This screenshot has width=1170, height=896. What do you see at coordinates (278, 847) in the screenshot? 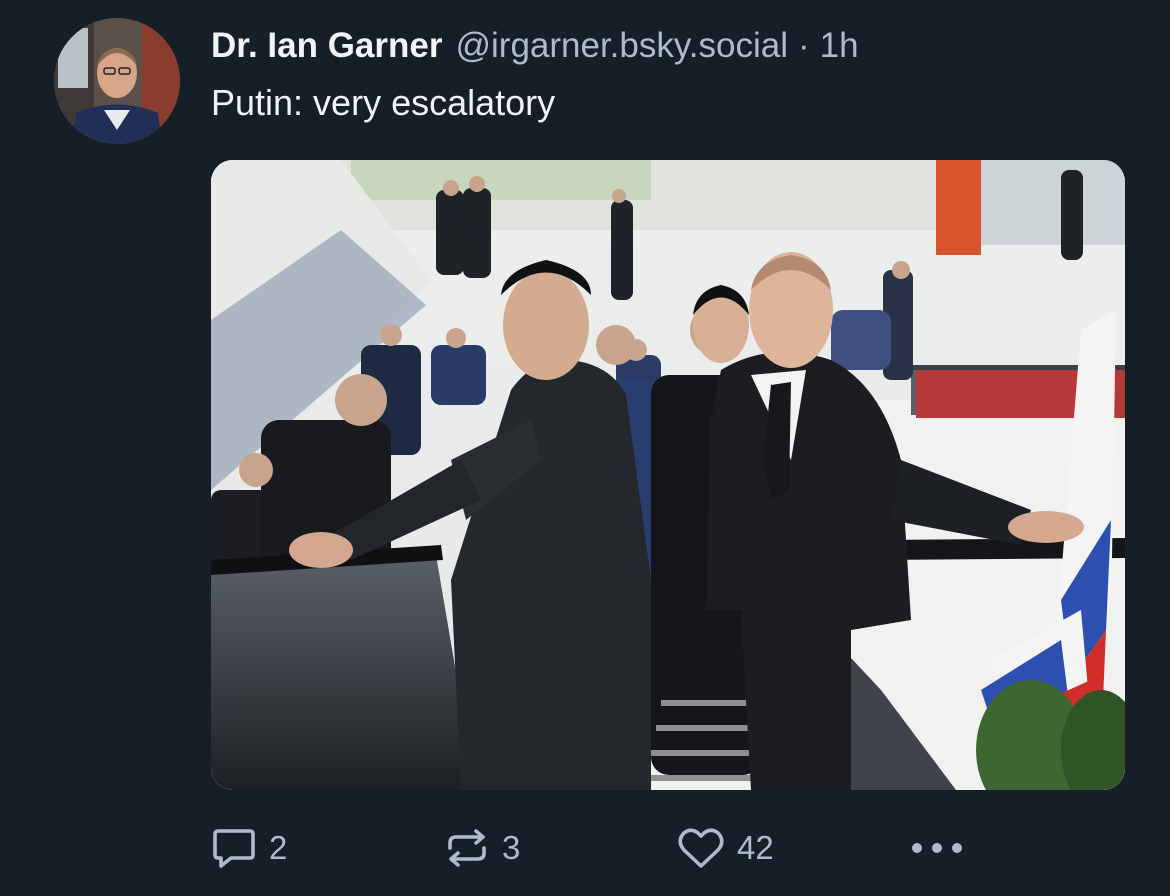
I see `reply-count: 2` at bounding box center [278, 847].